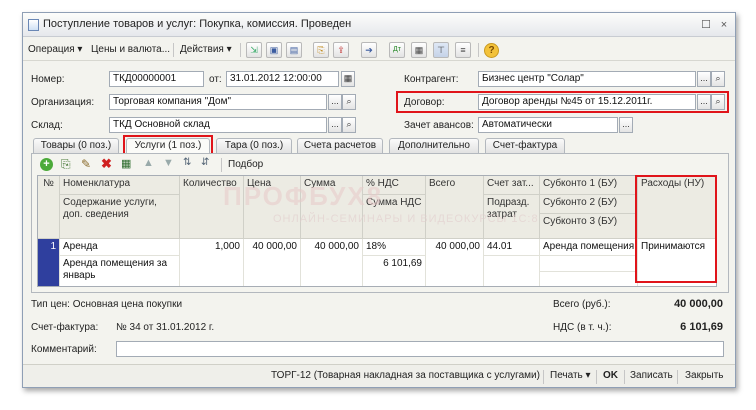 This screenshot has width=756, height=410. What do you see at coordinates (106, 304) in the screenshot?
I see `price-type-label: Тип цен: Основная цена покупки` at bounding box center [106, 304].